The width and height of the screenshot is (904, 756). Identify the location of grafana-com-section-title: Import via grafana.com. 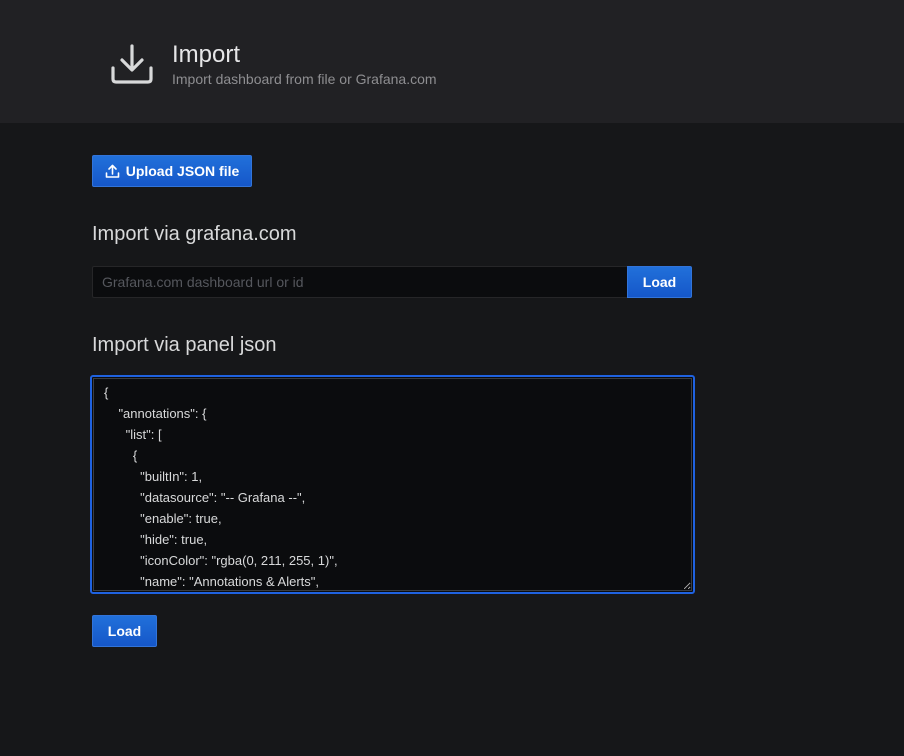
(194, 234).